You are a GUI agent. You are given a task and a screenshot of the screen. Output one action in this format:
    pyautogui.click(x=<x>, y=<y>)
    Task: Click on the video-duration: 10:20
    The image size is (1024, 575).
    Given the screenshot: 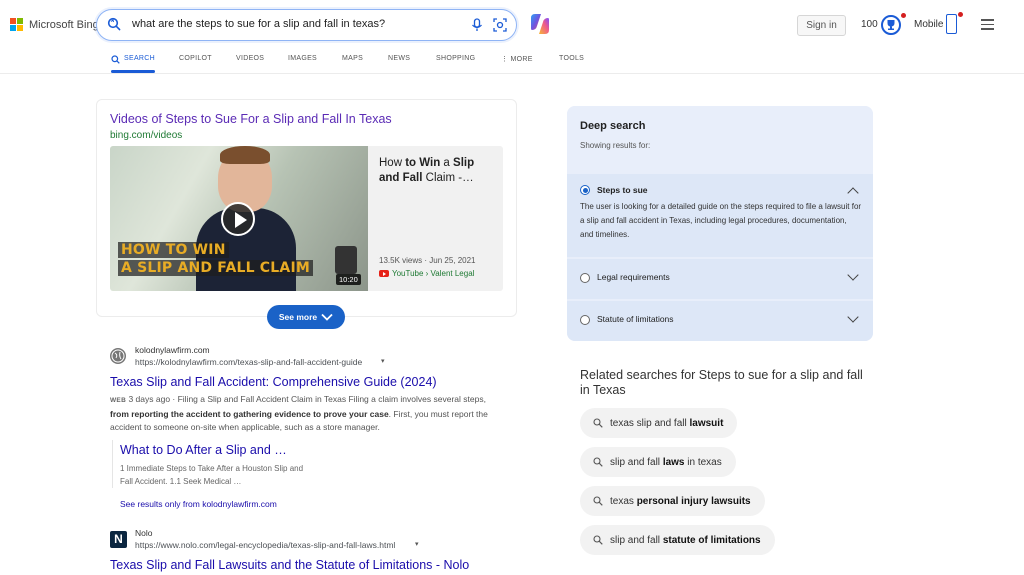 What is the action you would take?
    pyautogui.click(x=348, y=279)
    